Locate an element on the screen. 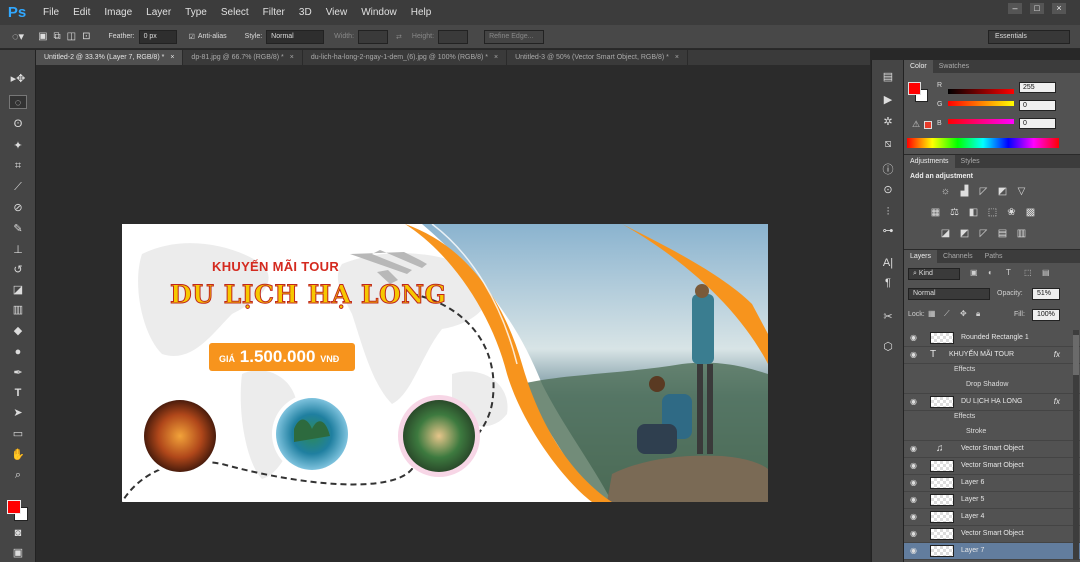 Image resolution: width=1080 pixels, height=562 pixels. lock-all-icon: 🔒︎ is located at coordinates (978, 314).